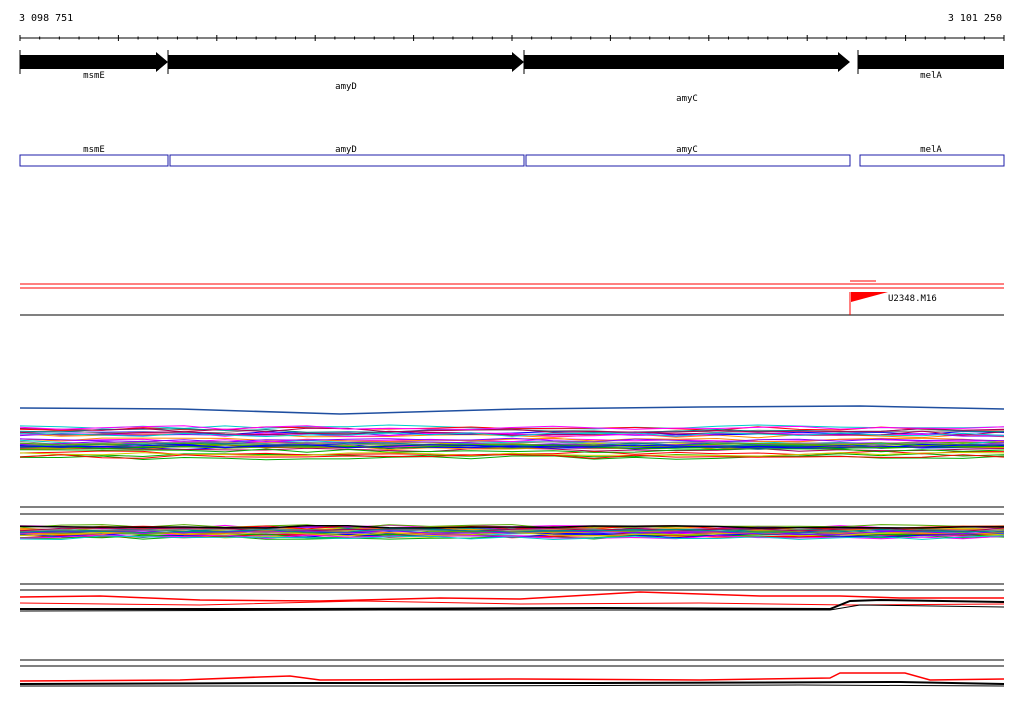 The height and width of the screenshot is (714, 1024). I want to click on gene-arrow-label: msmE, so click(94, 76).